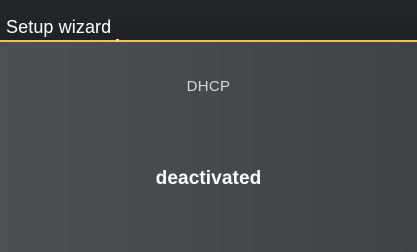  Describe the element at coordinates (117, 40) in the screenshot. I see `progress-marker` at that location.